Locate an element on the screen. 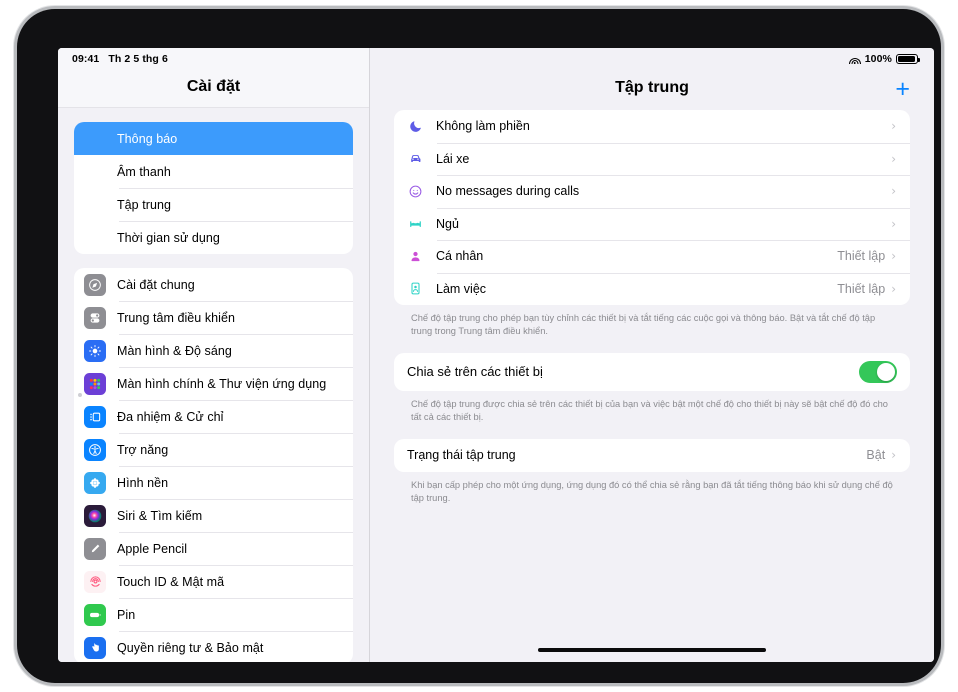 This screenshot has height=692, width=958. page-title: Cài đặt is located at coordinates (213, 86).